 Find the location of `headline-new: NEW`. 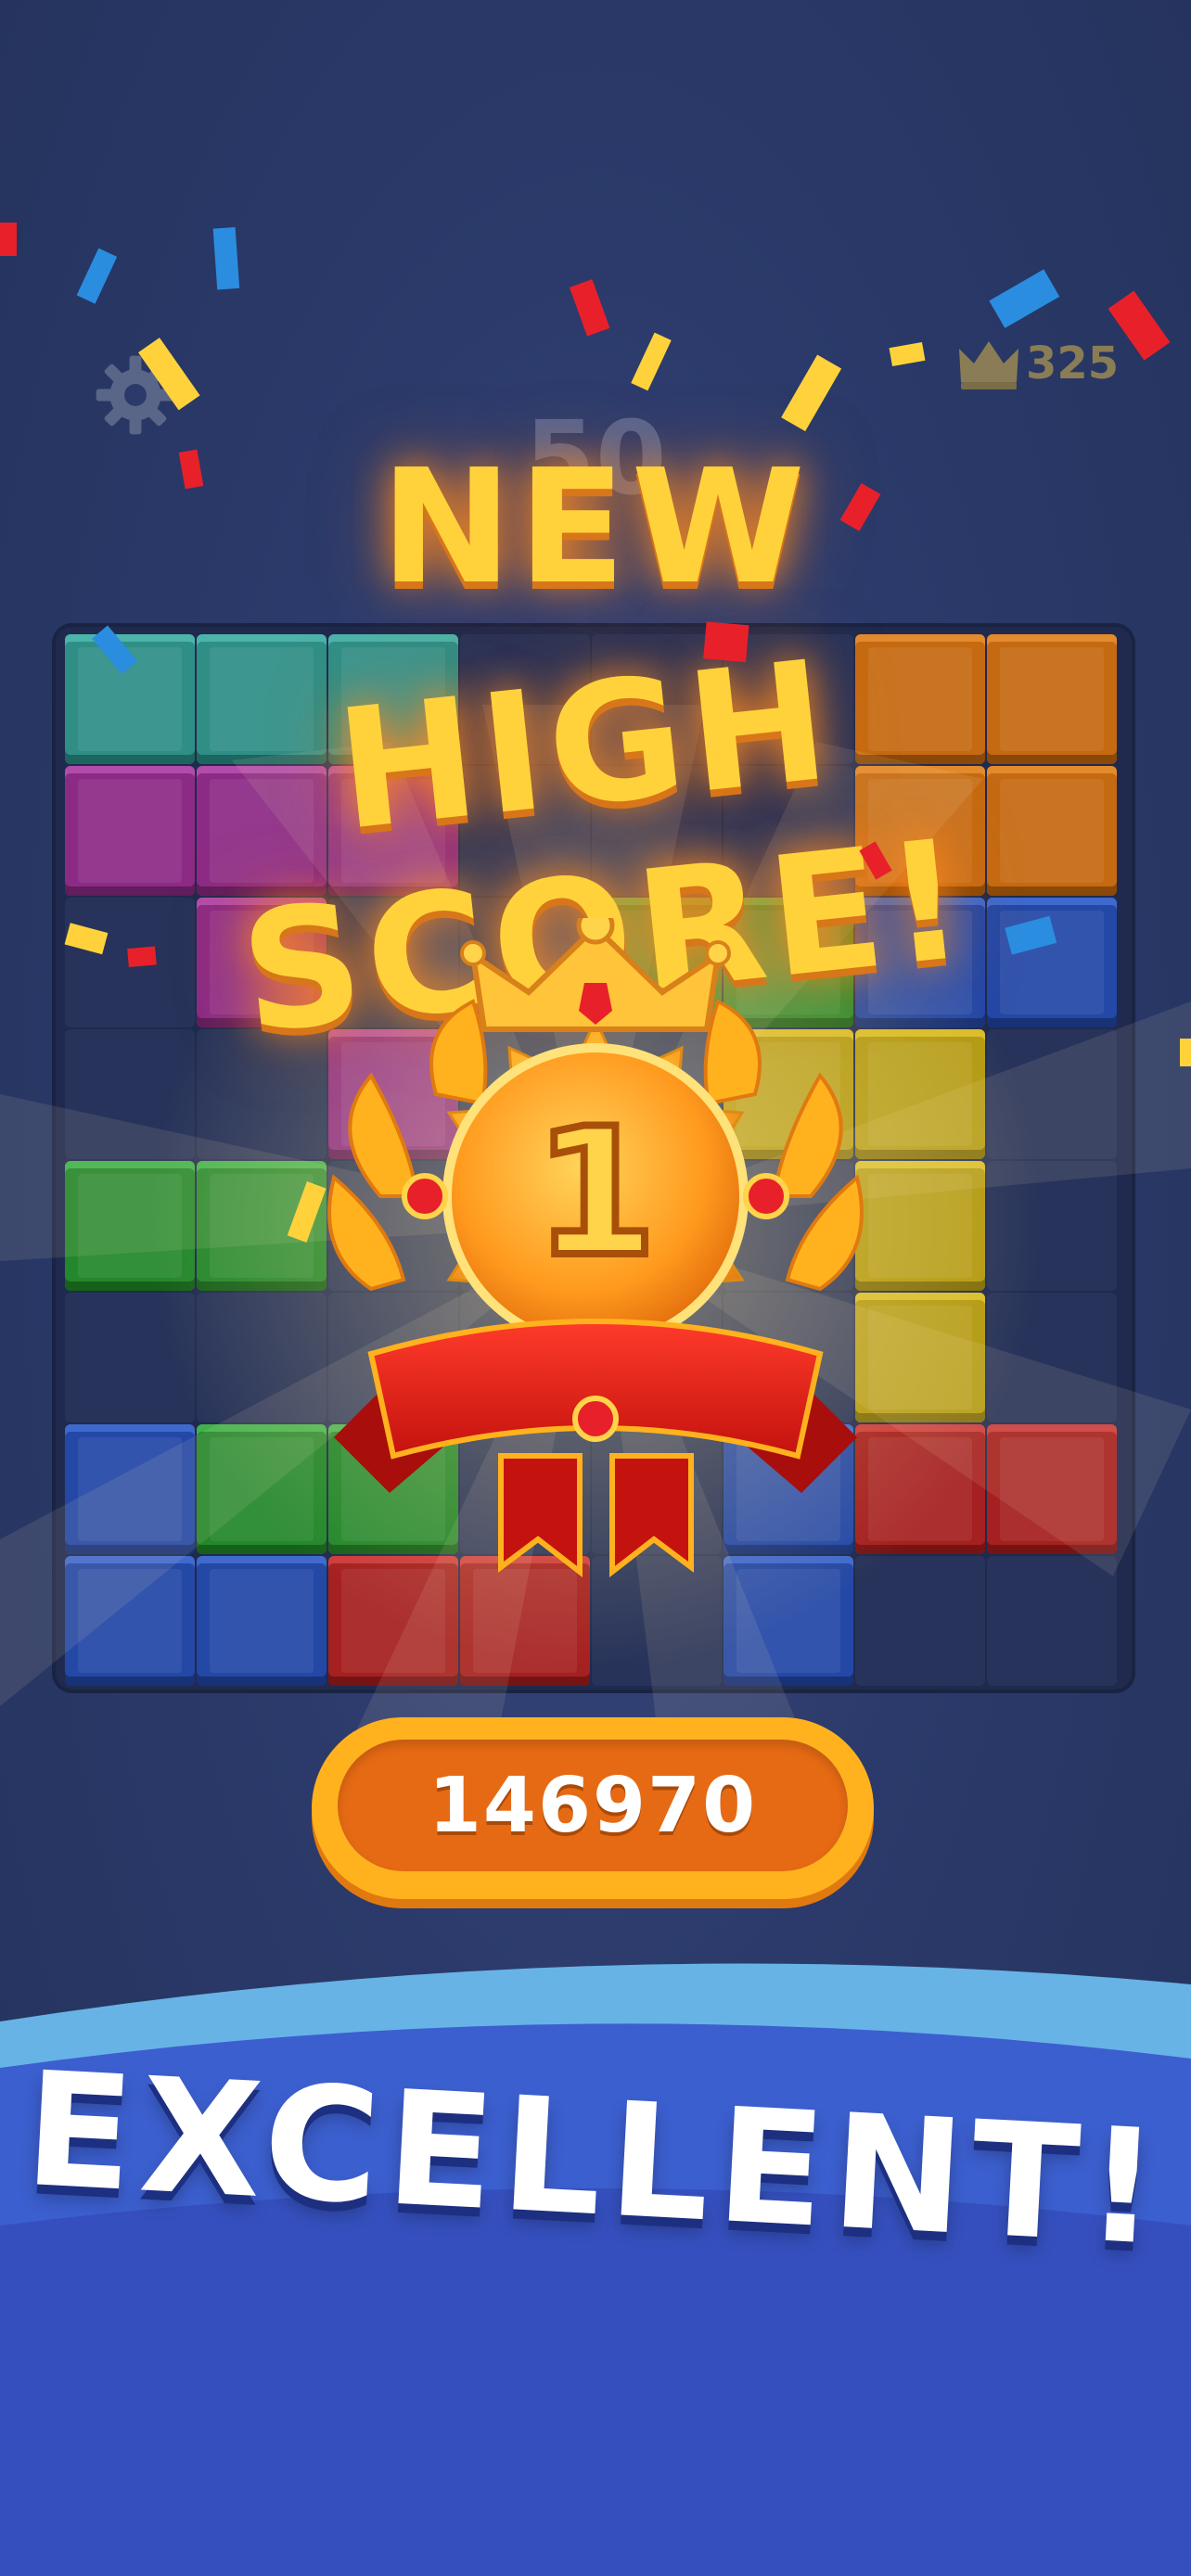

headline-new: NEW is located at coordinates (595, 528).